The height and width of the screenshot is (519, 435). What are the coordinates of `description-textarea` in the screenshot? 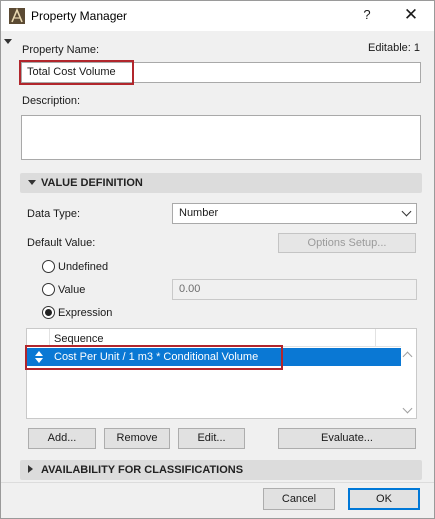 It's located at (221, 137).